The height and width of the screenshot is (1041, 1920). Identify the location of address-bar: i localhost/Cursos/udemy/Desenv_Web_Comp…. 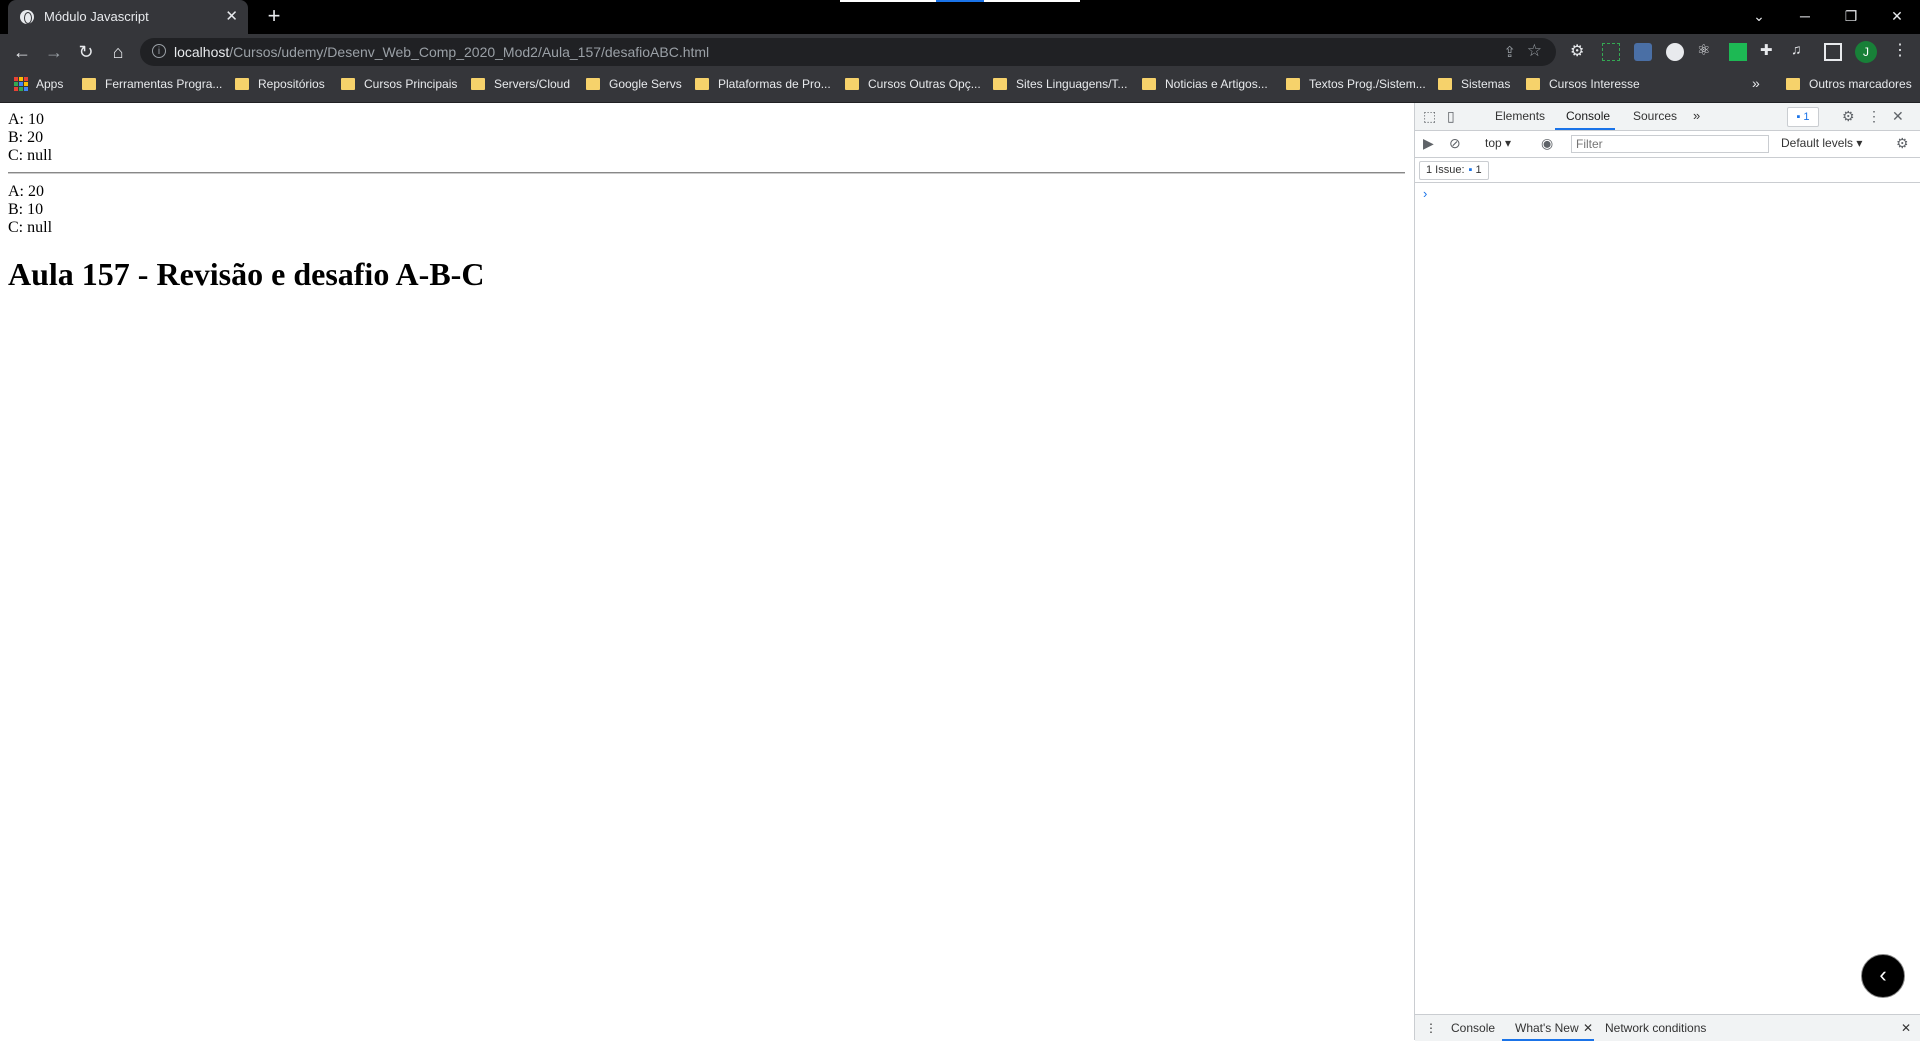
(848, 52).